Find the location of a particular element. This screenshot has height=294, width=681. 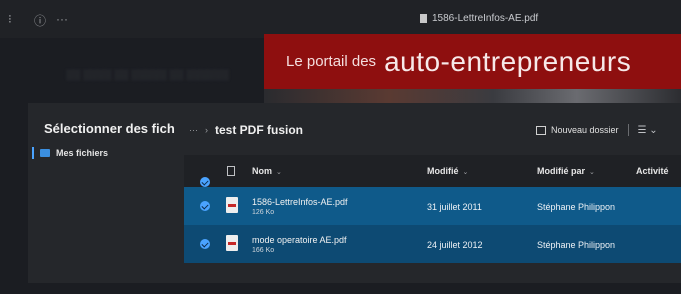

toolbar-divider is located at coordinates (628, 130).